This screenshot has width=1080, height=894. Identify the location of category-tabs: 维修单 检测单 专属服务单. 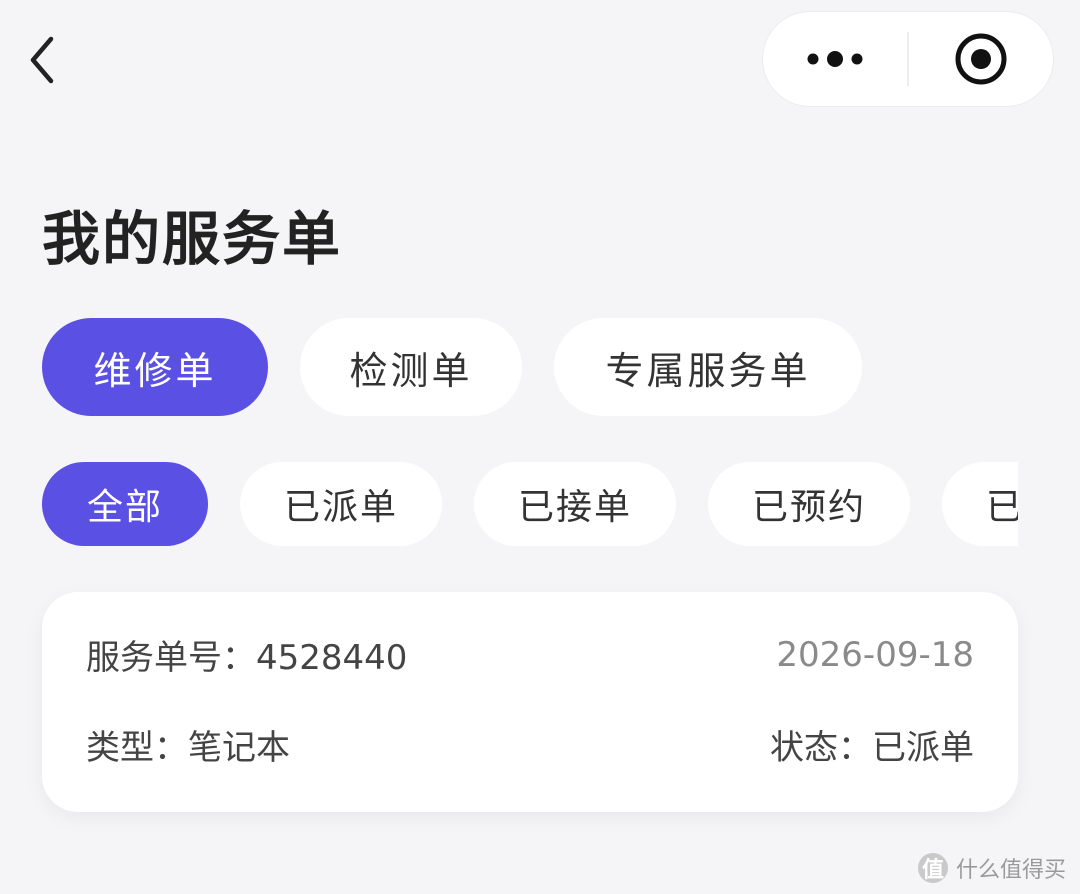
(452, 367).